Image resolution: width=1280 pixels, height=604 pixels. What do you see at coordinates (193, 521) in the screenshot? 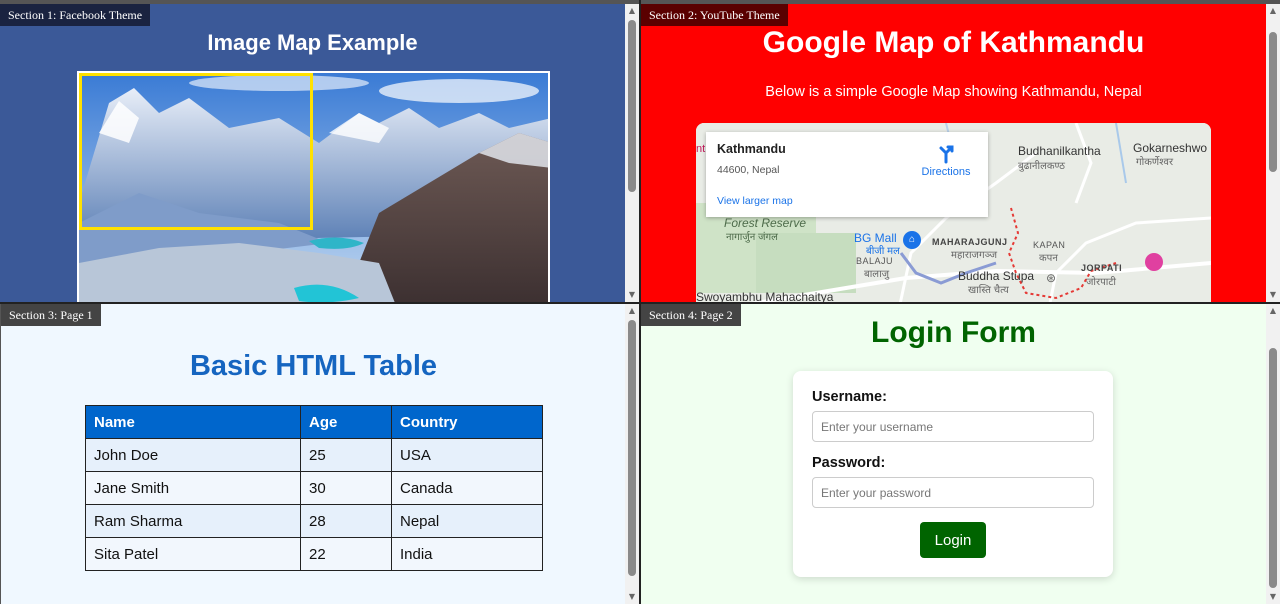
I see `table-cell: Ram Sharma` at bounding box center [193, 521].